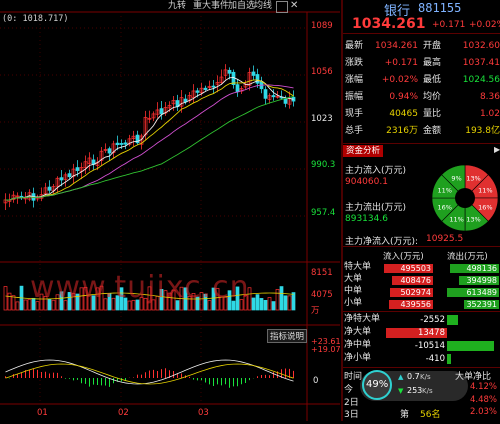 Image resolution: width=500 pixels, height=424 pixels. I want to click on net-flow-label: 净小单, so click(358, 358).